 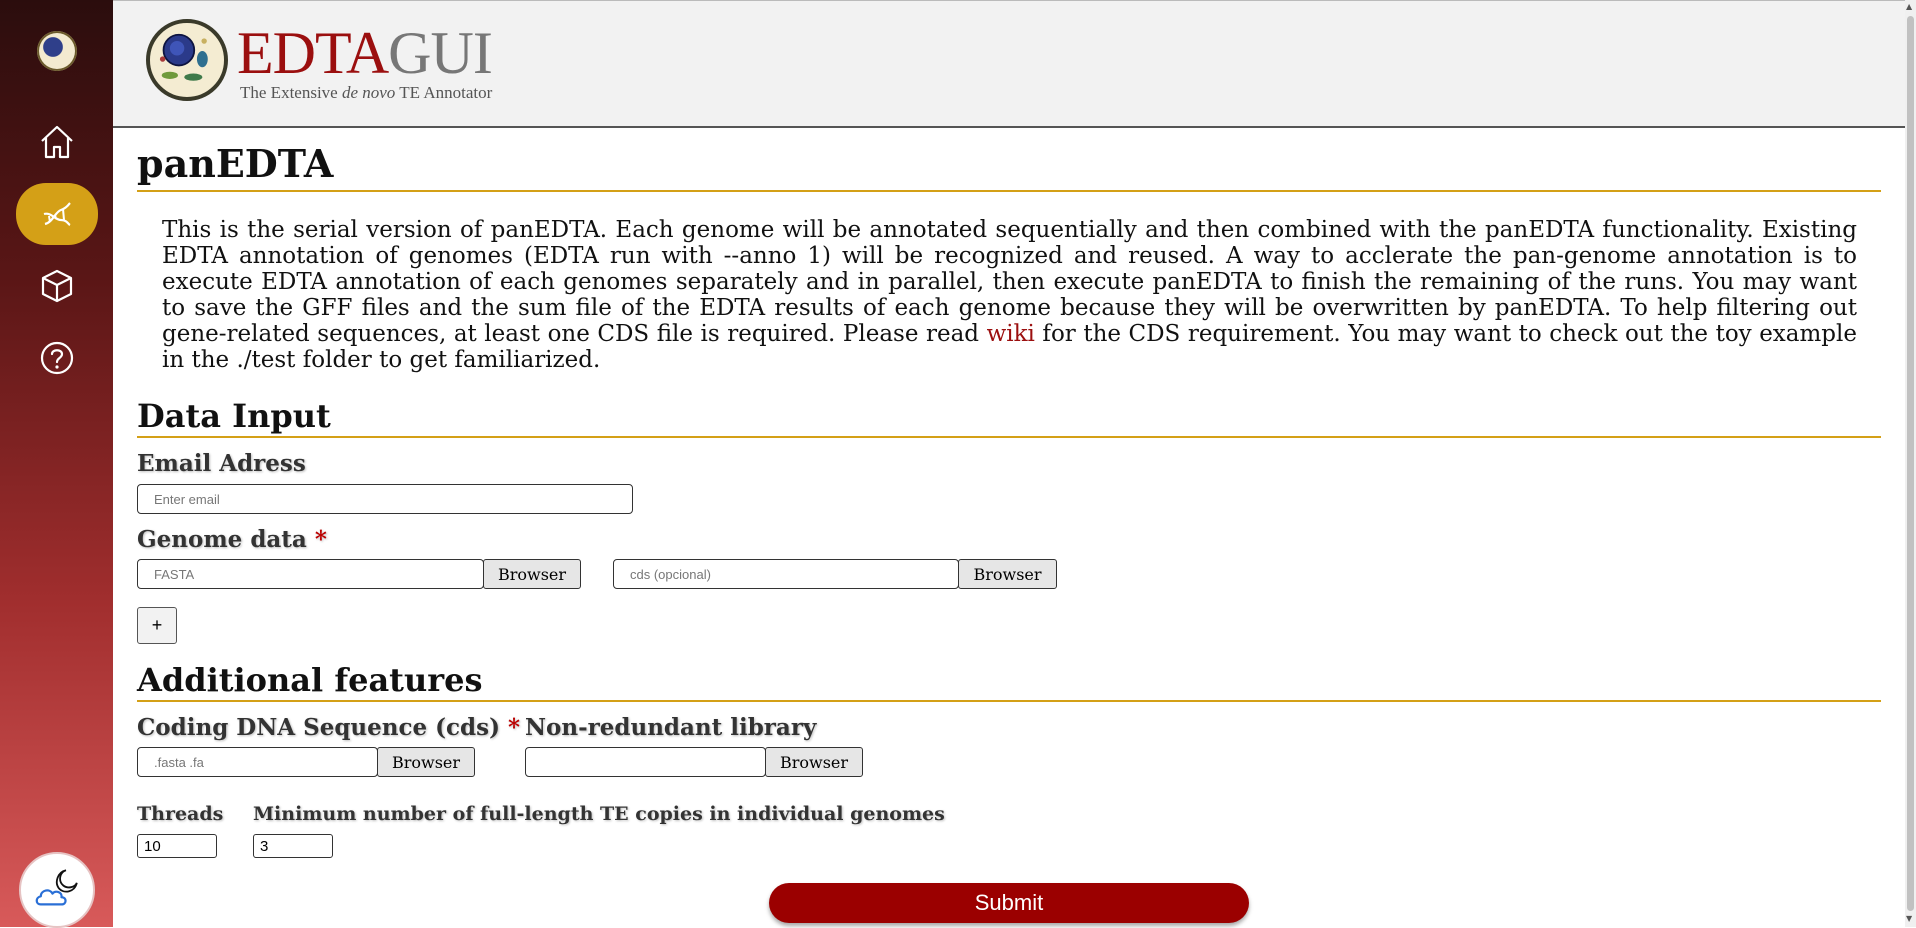 I want to click on additional-features-divider, so click(x=1009, y=701).